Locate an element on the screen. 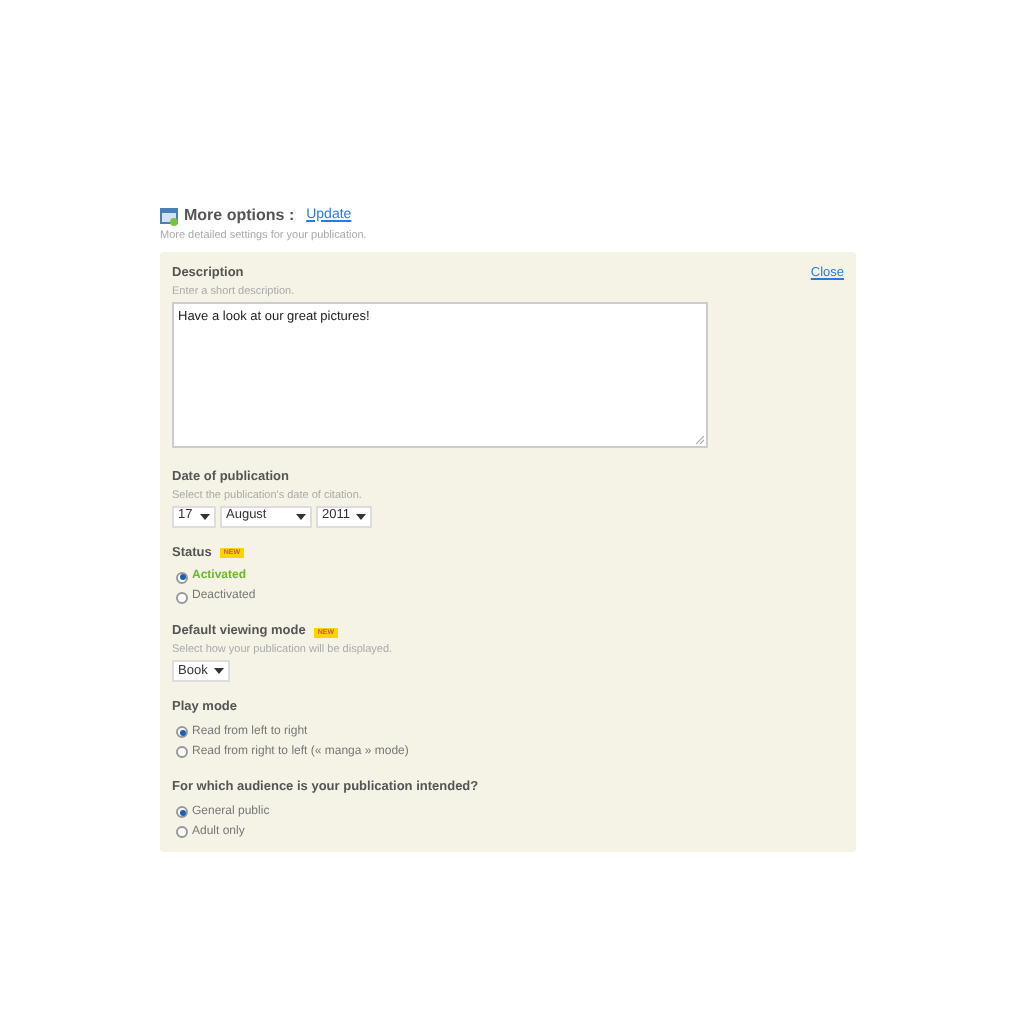  section-title: More options : is located at coordinates (239, 216).